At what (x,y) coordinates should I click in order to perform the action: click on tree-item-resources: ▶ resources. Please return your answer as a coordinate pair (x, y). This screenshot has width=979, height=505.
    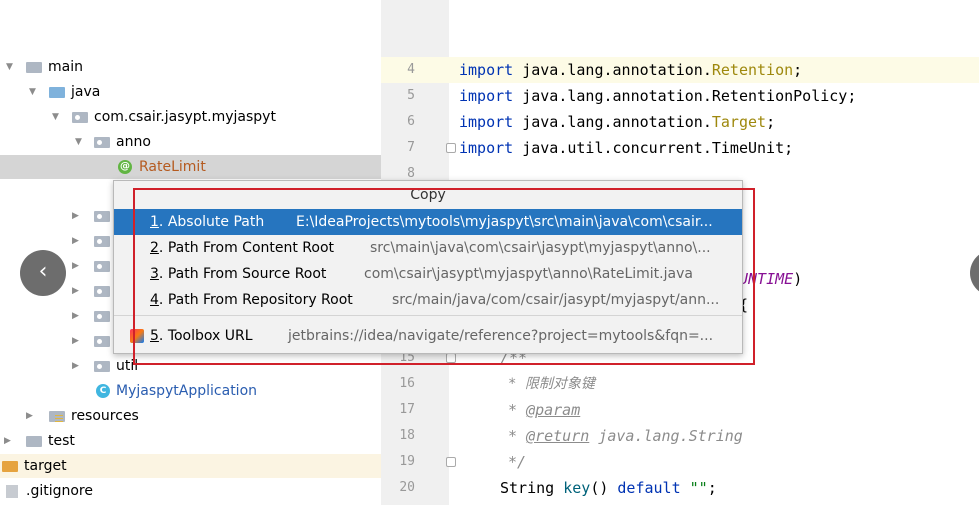
    Looking at the image, I should click on (190, 416).